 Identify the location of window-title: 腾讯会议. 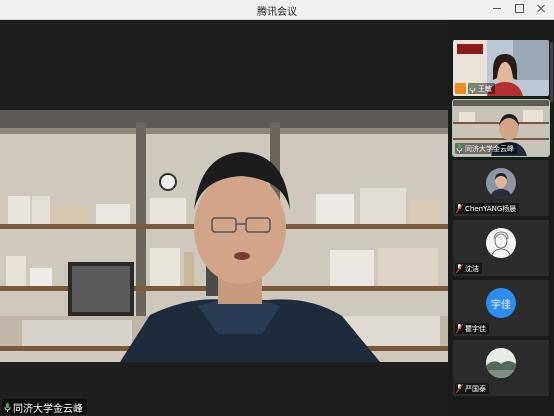
(277, 12).